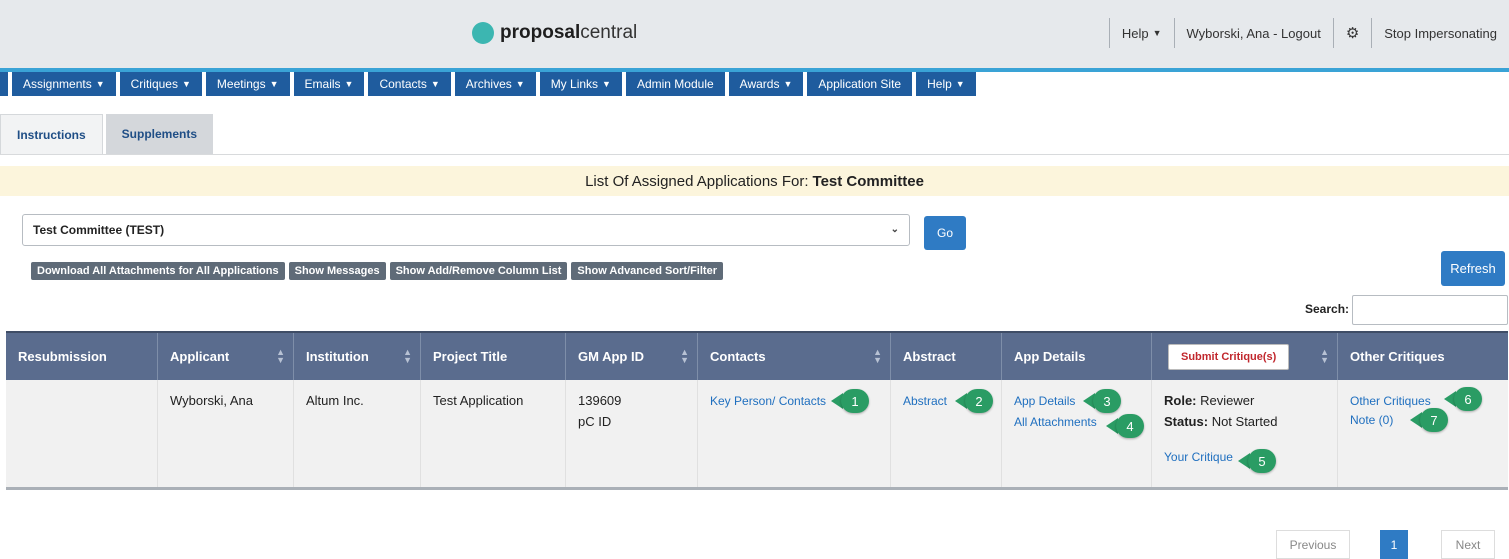 The image size is (1509, 559). I want to click on callout-7: 7, so click(1429, 420).